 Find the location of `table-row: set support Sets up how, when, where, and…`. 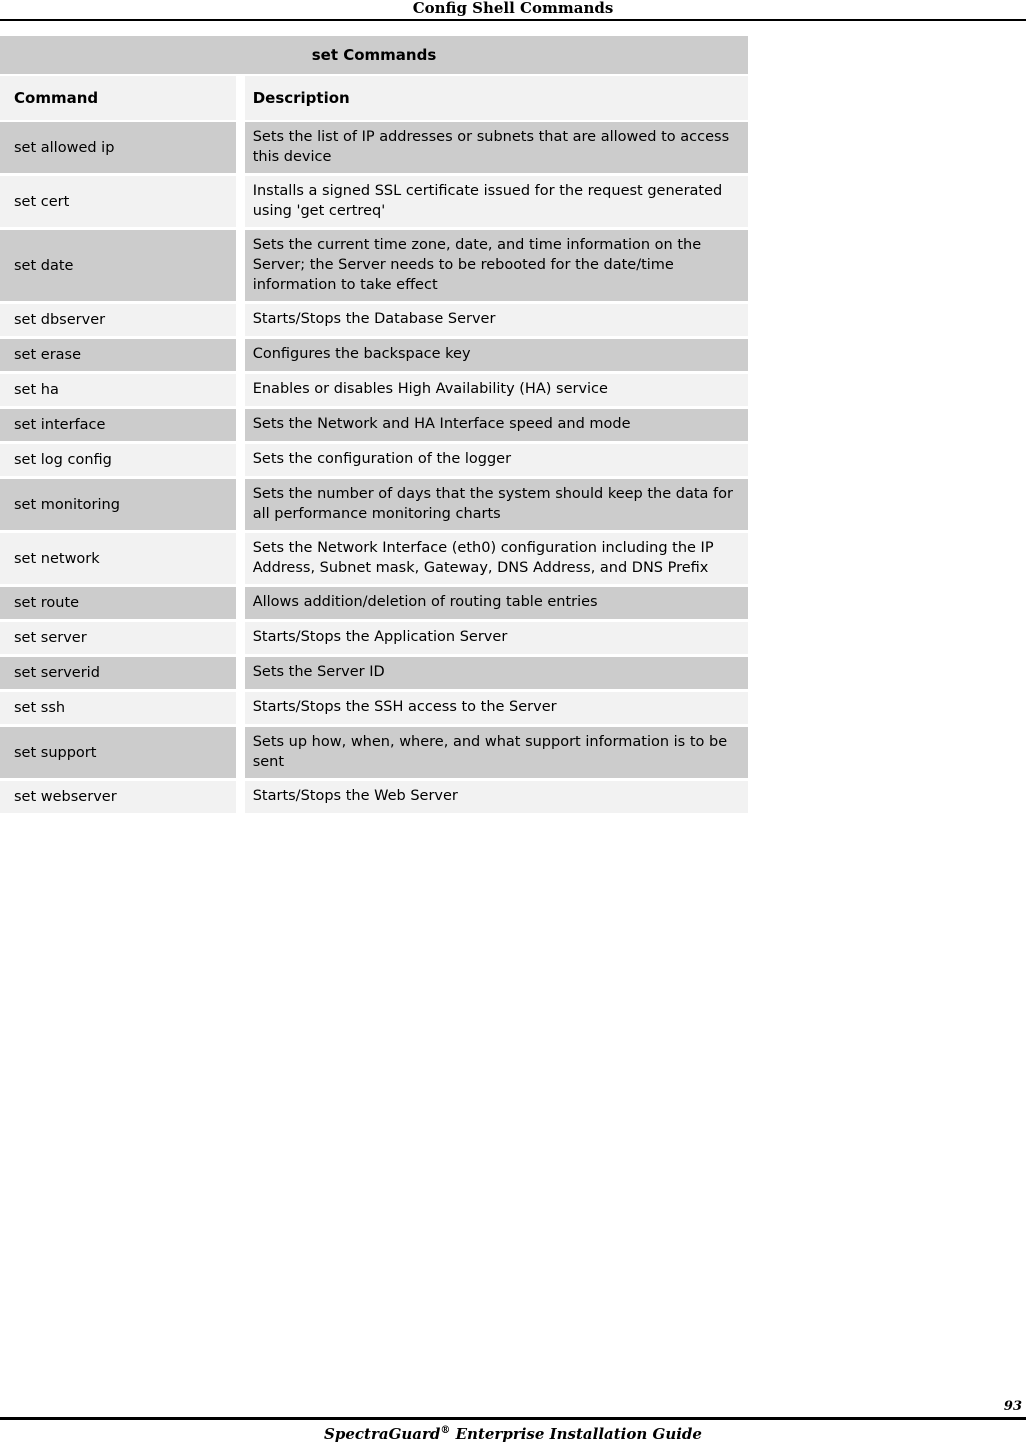

table-row: set support Sets up how, when, where, and… is located at coordinates (374, 754).